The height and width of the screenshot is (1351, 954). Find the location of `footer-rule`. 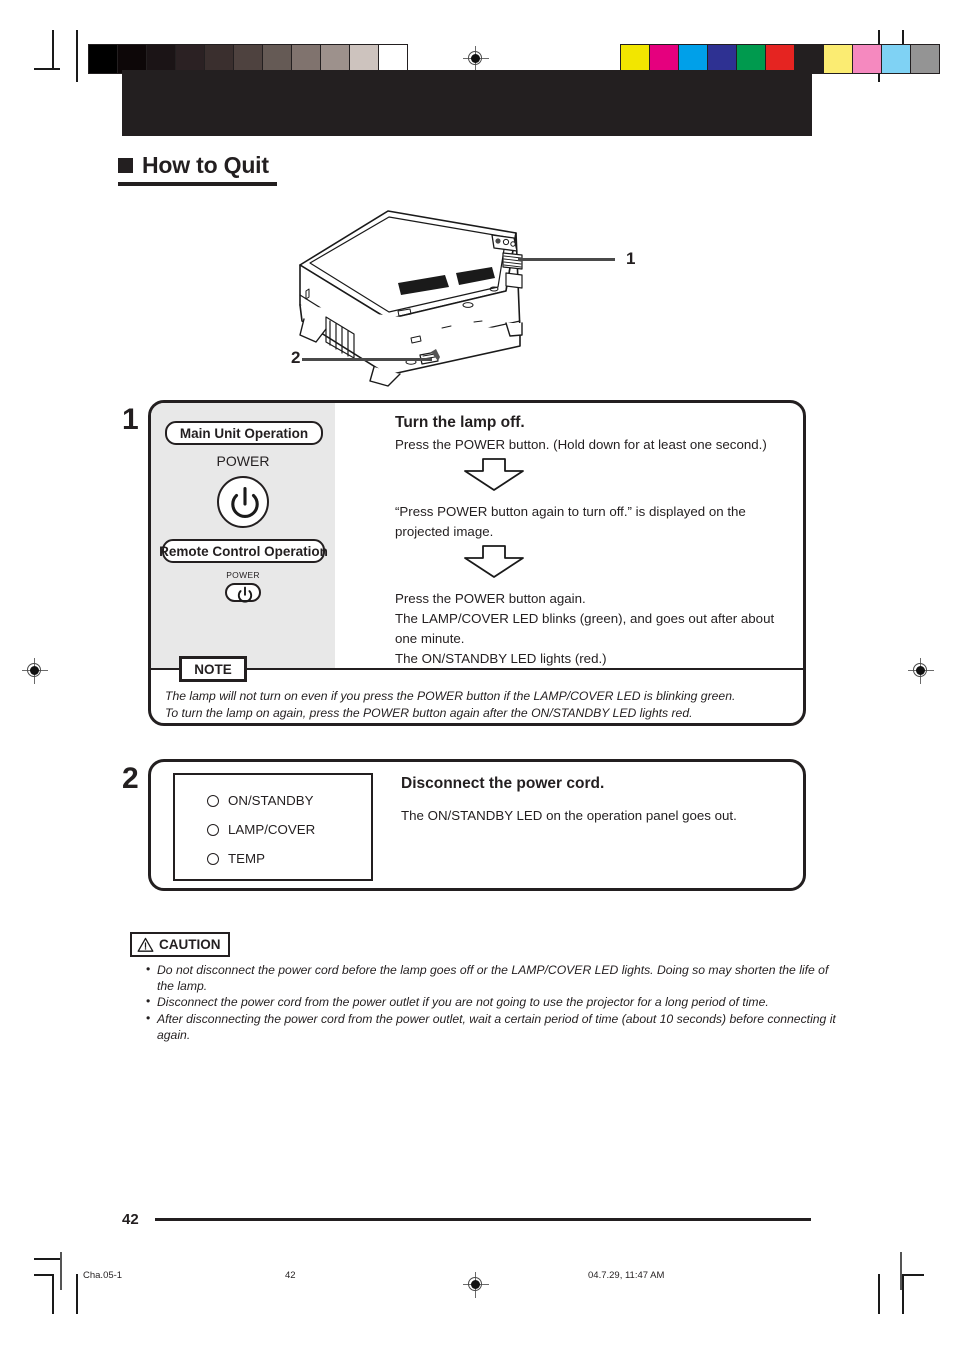

footer-rule is located at coordinates (483, 1219).